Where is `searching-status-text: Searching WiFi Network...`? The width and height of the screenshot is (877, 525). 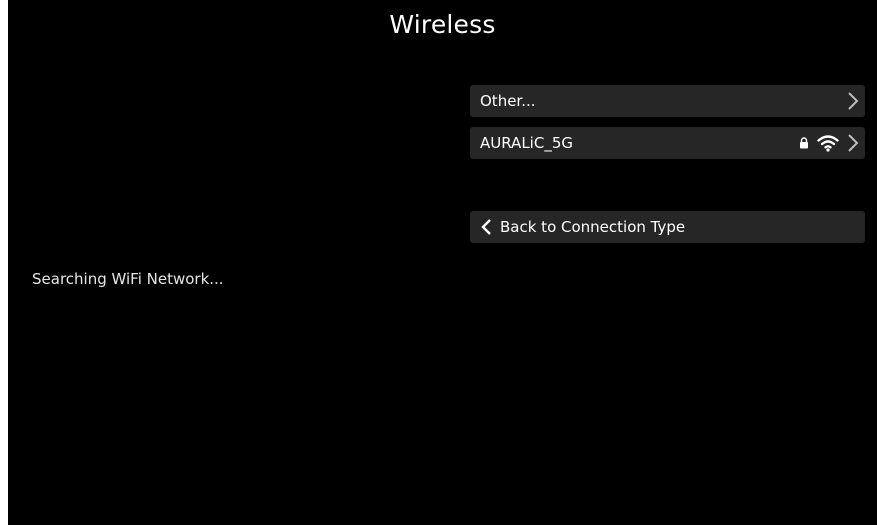
searching-status-text: Searching WiFi Network... is located at coordinates (128, 279).